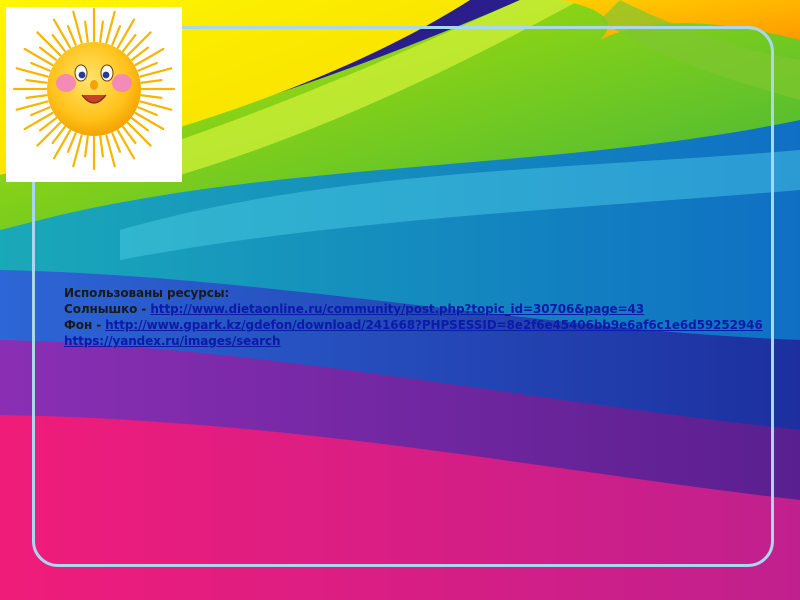 This screenshot has width=800, height=600. What do you see at coordinates (94, 89) in the screenshot?
I see `sun-face-icon` at bounding box center [94, 89].